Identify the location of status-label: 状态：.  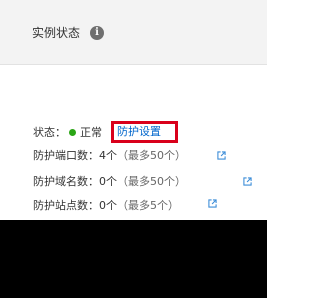
(49, 132).